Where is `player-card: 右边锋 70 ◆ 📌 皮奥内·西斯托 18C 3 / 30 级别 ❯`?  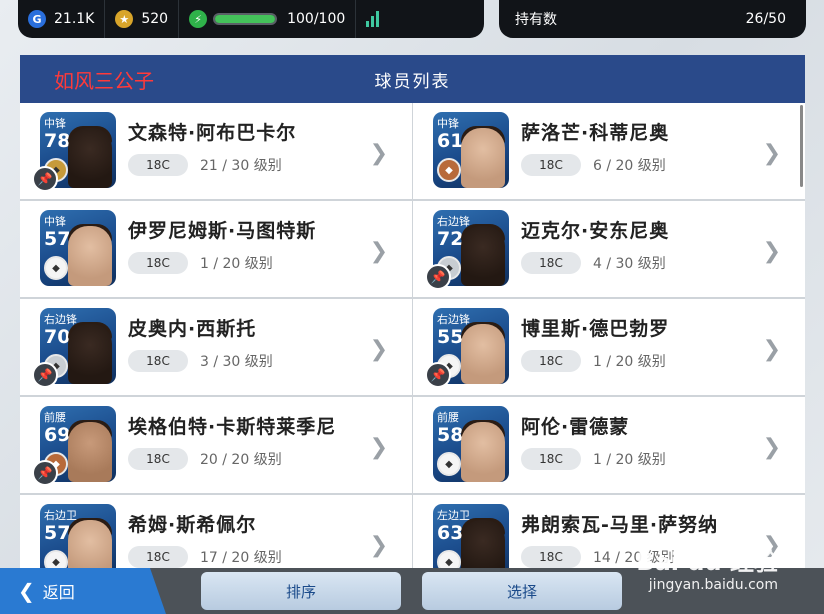 player-card: 右边锋 70 ◆ 📌 皮奥内·西斯托 18C 3 / 30 级别 ❯ is located at coordinates (216, 347).